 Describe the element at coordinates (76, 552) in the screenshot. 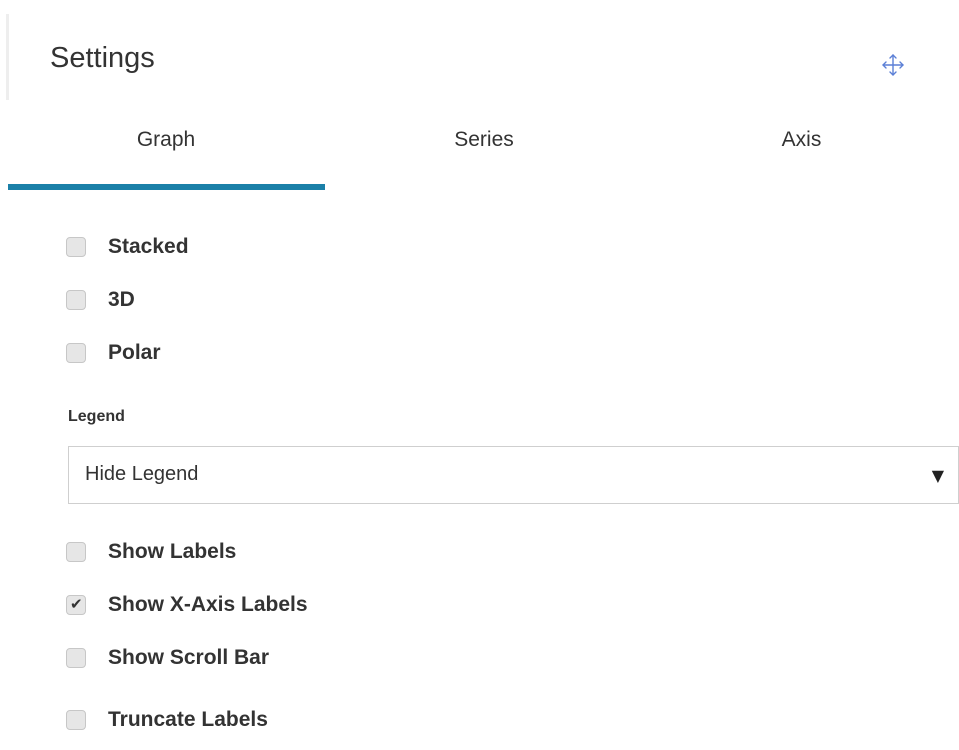

I see `show-labels-checkbox` at that location.